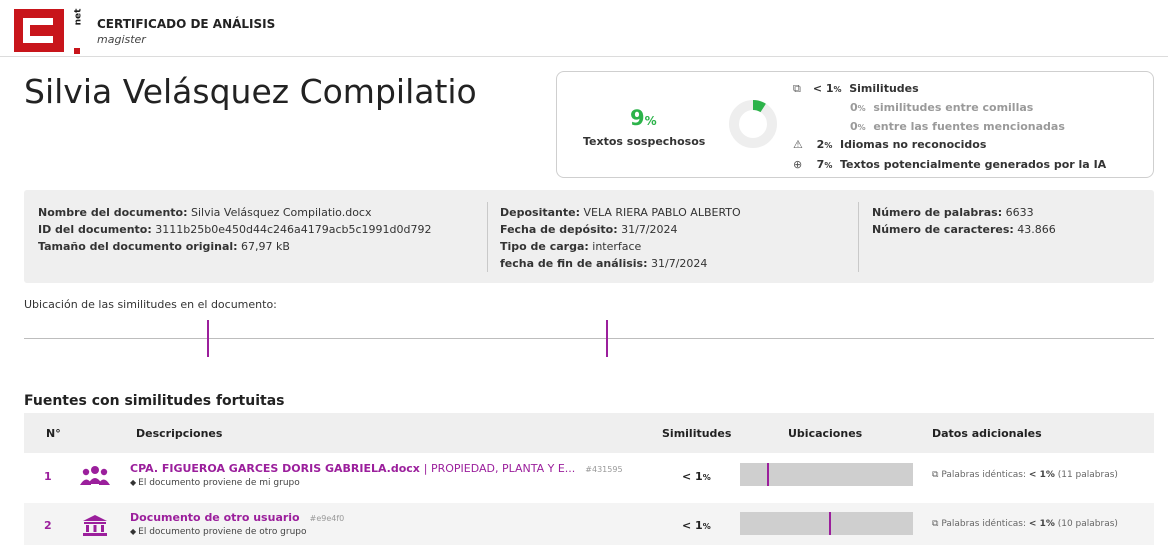 The width and height of the screenshot is (1168, 549). I want to click on suspicious-percentage: 9%, so click(643, 118).